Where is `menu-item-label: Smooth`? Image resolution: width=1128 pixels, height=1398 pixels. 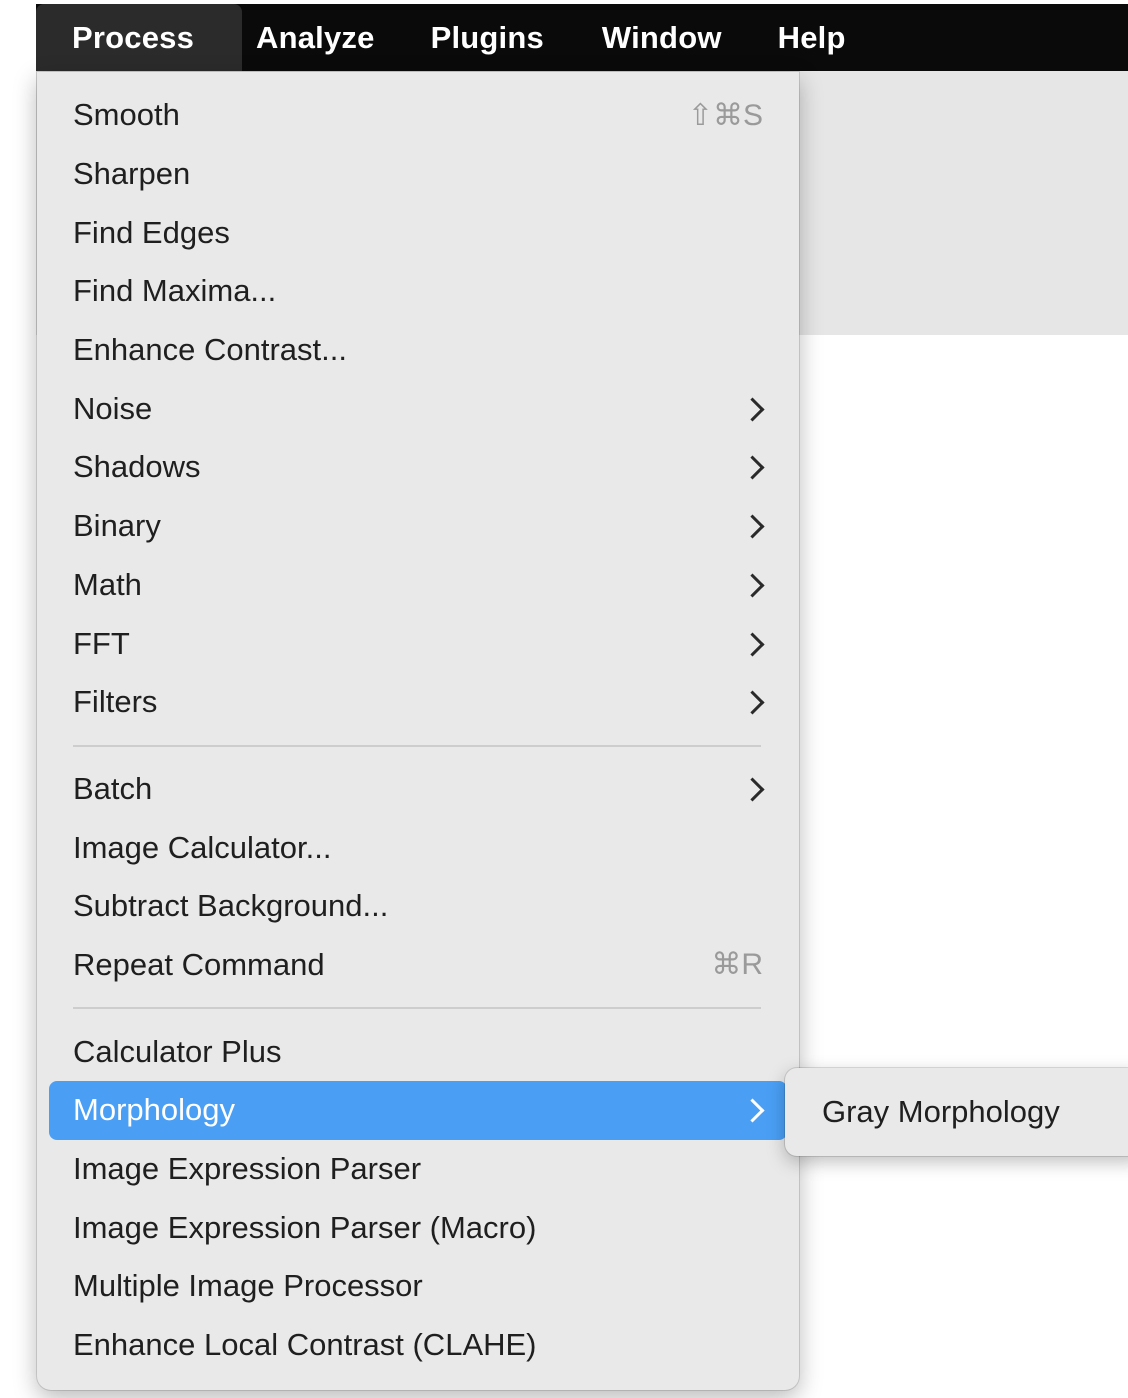 menu-item-label: Smooth is located at coordinates (126, 115).